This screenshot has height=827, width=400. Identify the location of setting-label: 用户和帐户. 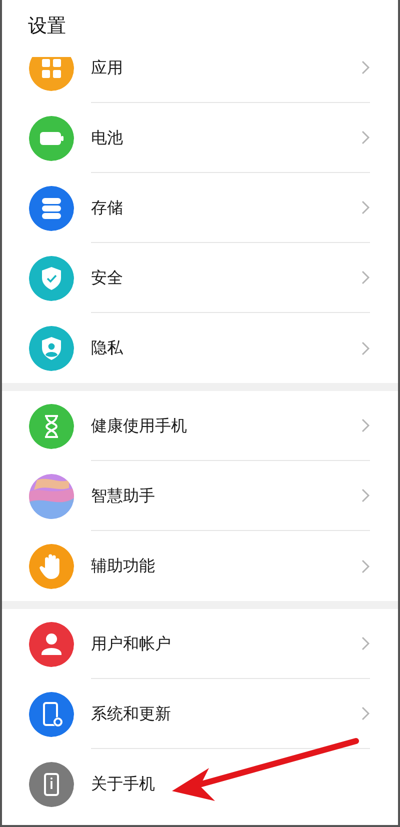
(226, 644).